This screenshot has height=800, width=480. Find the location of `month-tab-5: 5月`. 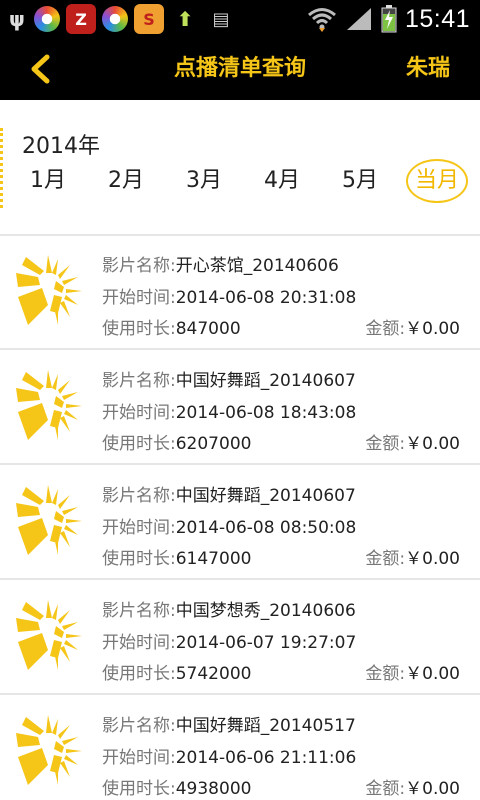

month-tab-5: 5月 is located at coordinates (360, 181).